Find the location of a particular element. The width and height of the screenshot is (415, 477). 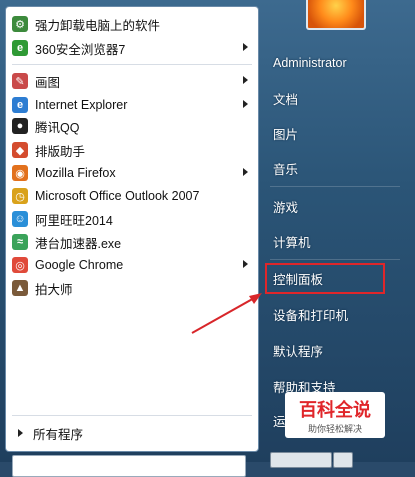

right-item-label: 设备和打印机 is located at coordinates (311, 315).